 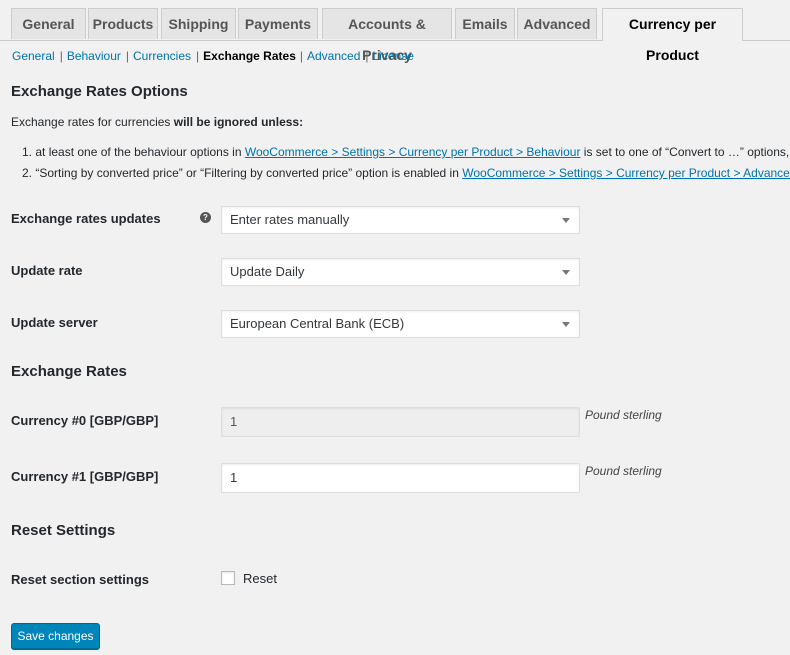 I want to click on reset-settings-heading: Reset Settings, so click(x=63, y=530).